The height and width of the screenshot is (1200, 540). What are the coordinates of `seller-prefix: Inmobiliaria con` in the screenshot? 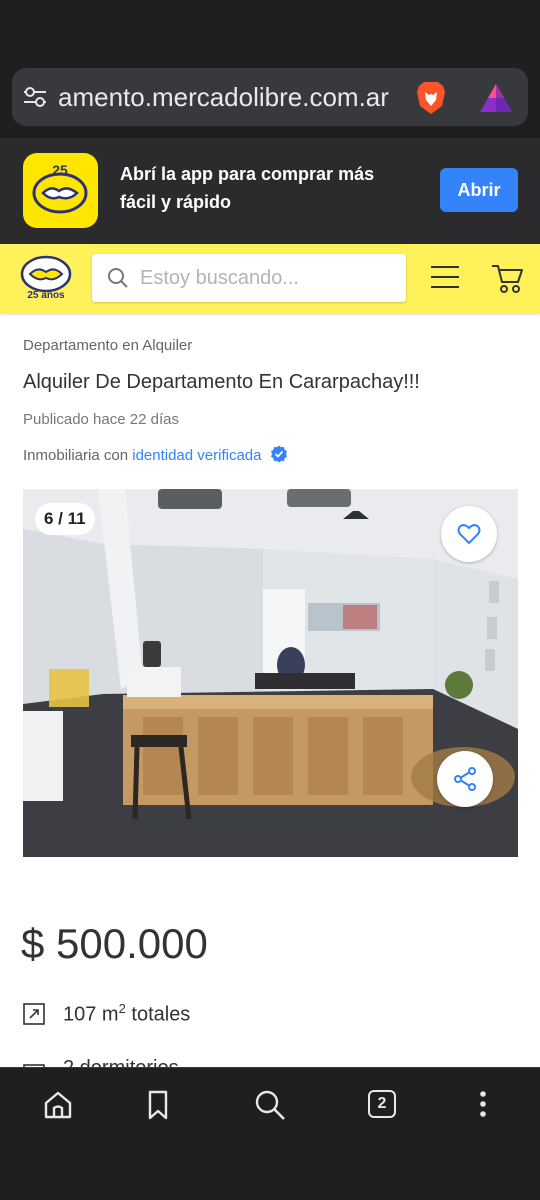 It's located at (76, 455).